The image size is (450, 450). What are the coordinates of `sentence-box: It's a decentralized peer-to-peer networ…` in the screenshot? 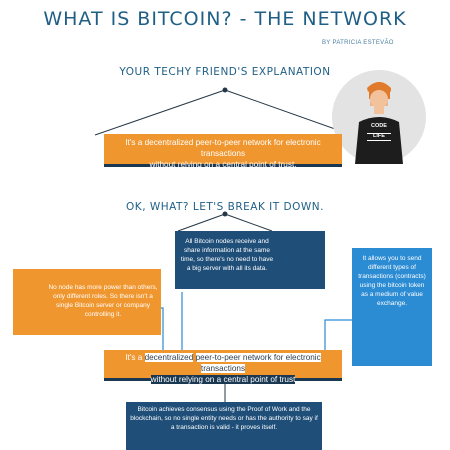 It's located at (223, 367).